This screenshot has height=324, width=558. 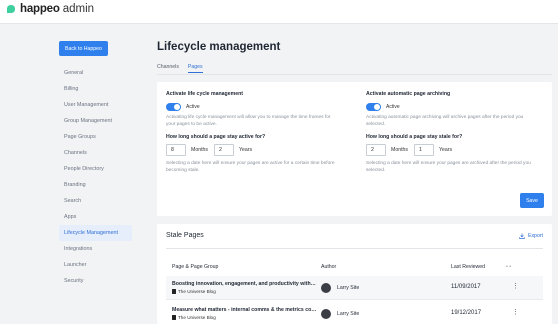 What do you see at coordinates (219, 47) in the screenshot?
I see `page-title: Lifecycle management` at bounding box center [219, 47].